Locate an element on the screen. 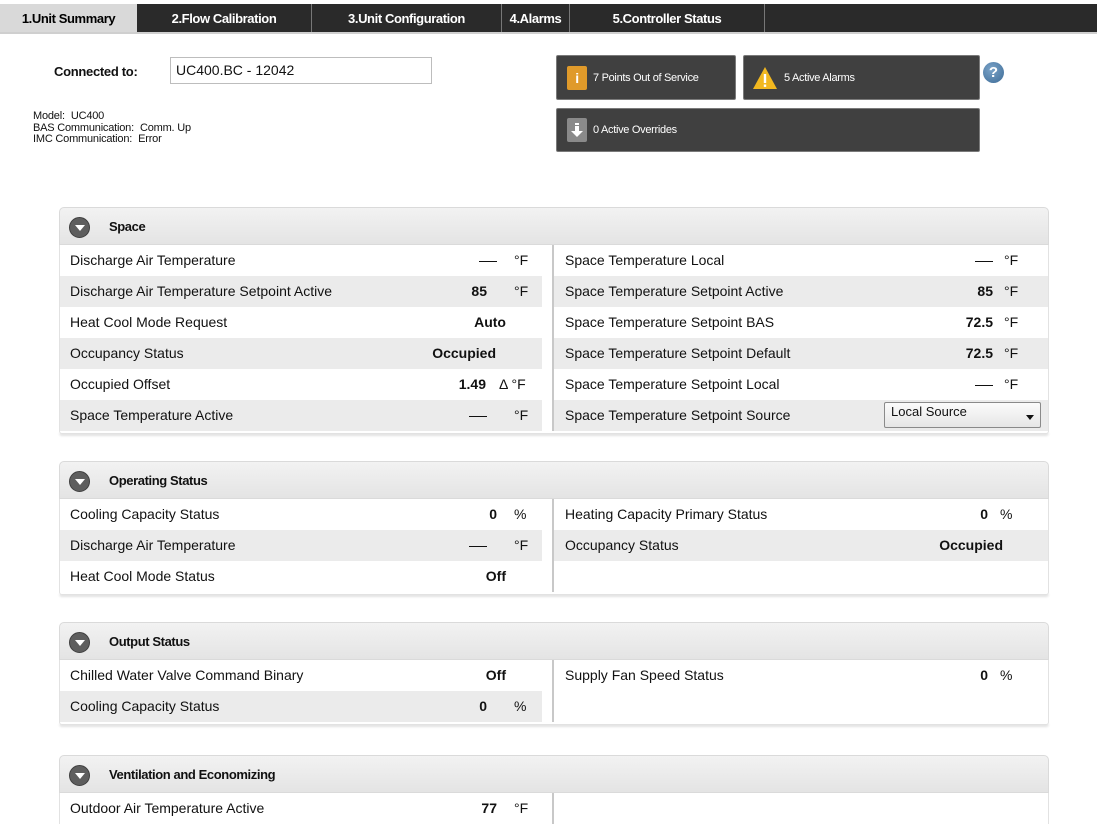 The width and height of the screenshot is (1097, 829). tab-controller-status: 5.Controller Status is located at coordinates (667, 18).